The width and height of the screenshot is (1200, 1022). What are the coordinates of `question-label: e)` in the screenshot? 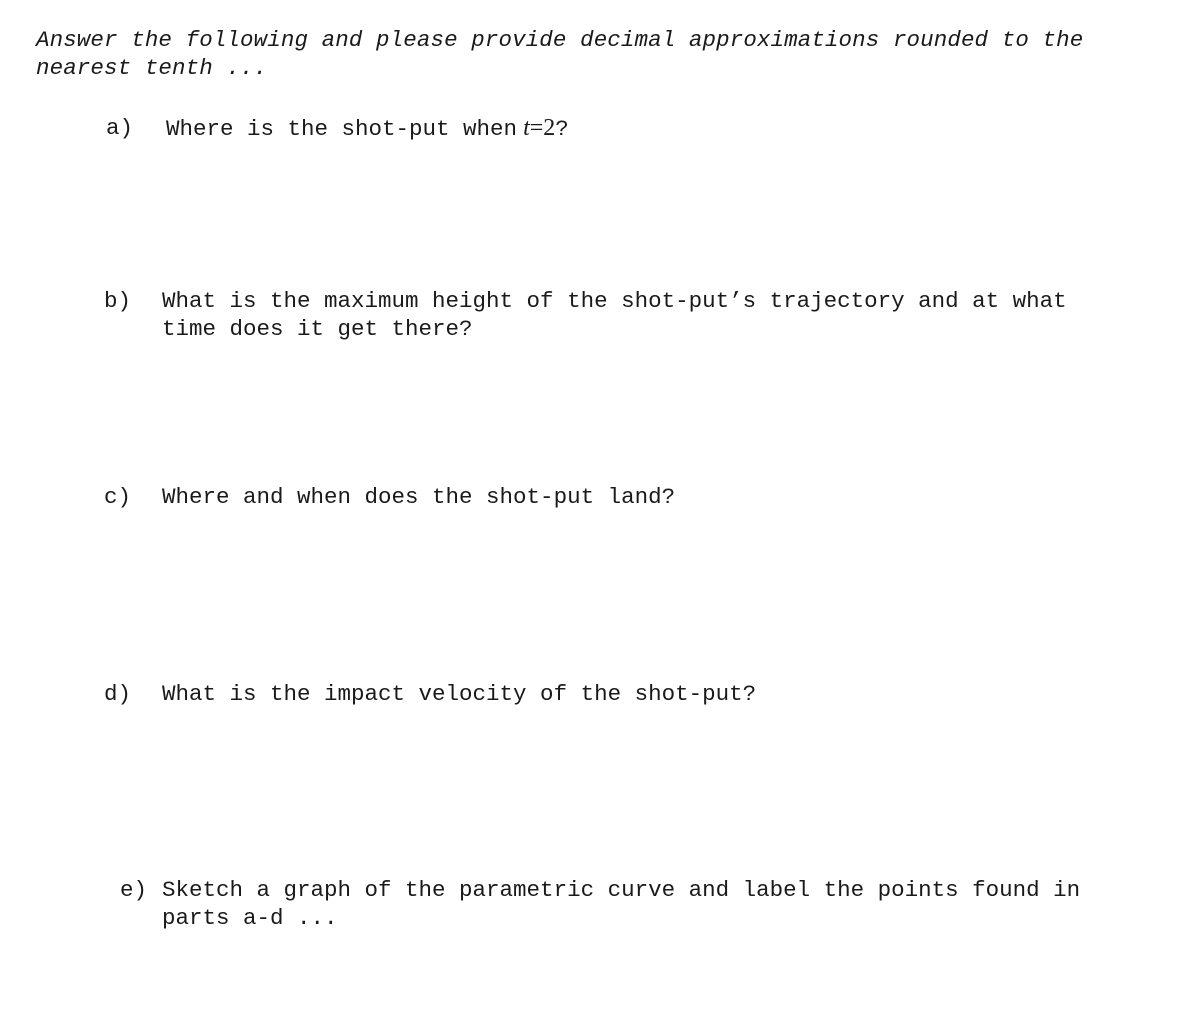 It's located at (134, 890).